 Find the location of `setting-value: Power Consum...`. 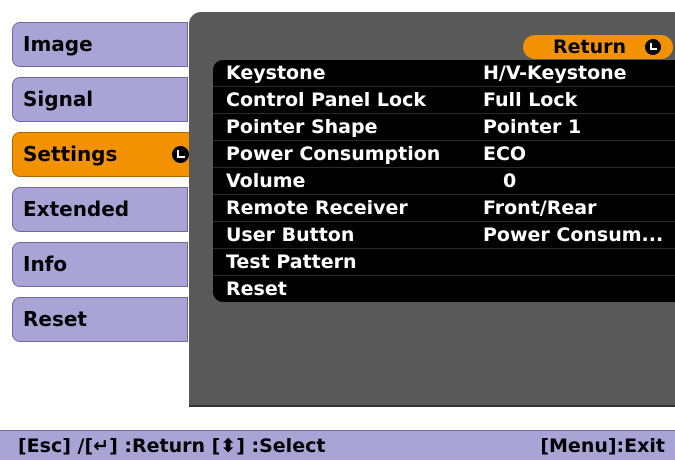

setting-value: Power Consum... is located at coordinates (573, 235).